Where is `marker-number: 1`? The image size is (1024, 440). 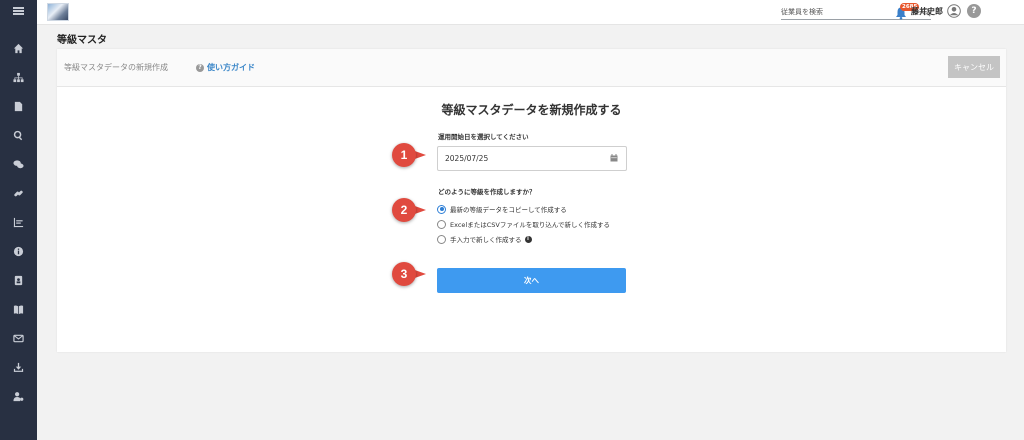 marker-number: 1 is located at coordinates (404, 155).